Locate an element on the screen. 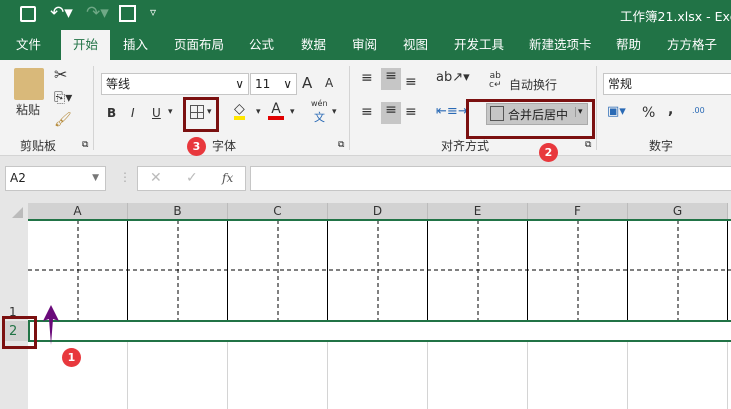  align-bottom-icon: ≡ is located at coordinates (411, 82).